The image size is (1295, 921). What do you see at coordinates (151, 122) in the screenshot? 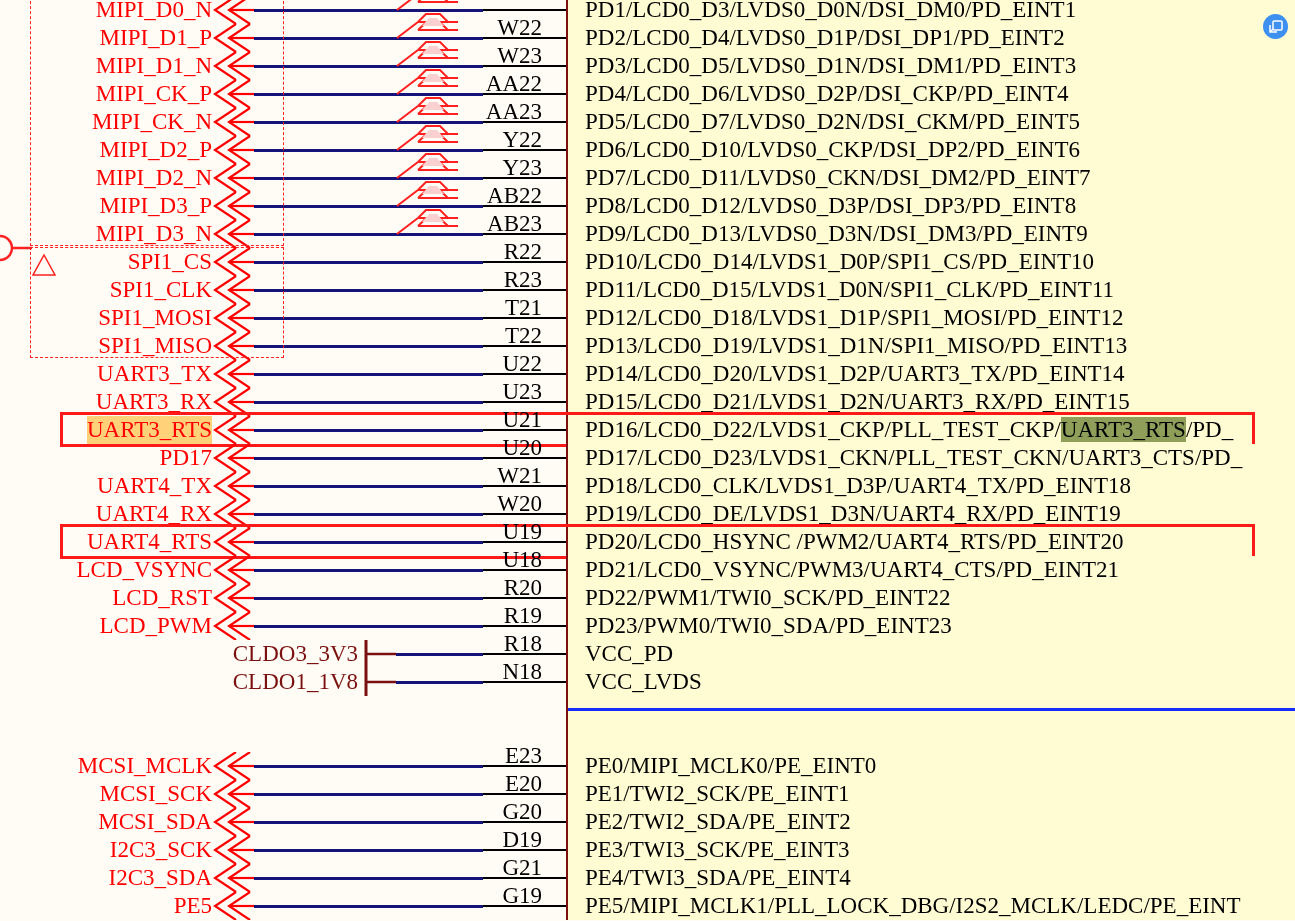
I see `net-label: MIPI_CK_N` at bounding box center [151, 122].